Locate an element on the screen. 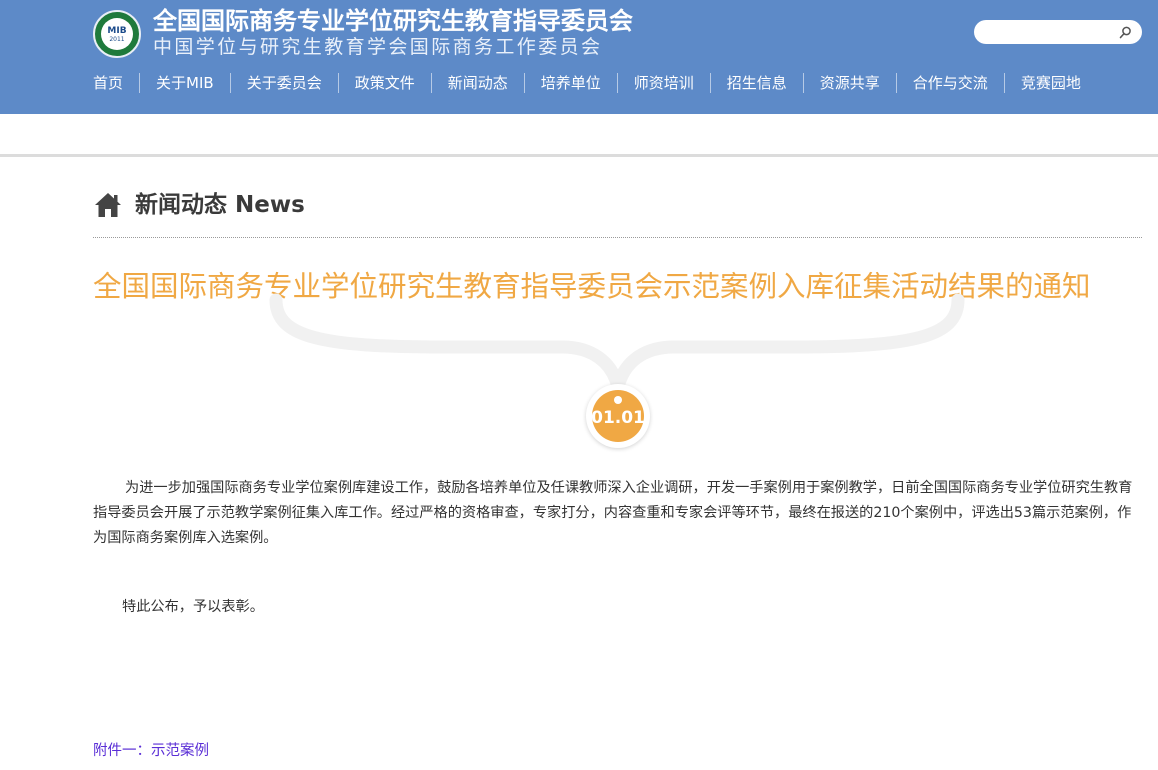 Image resolution: width=1158 pixels, height=770 pixels. section-heading: 新闻动态 News is located at coordinates (199, 205).